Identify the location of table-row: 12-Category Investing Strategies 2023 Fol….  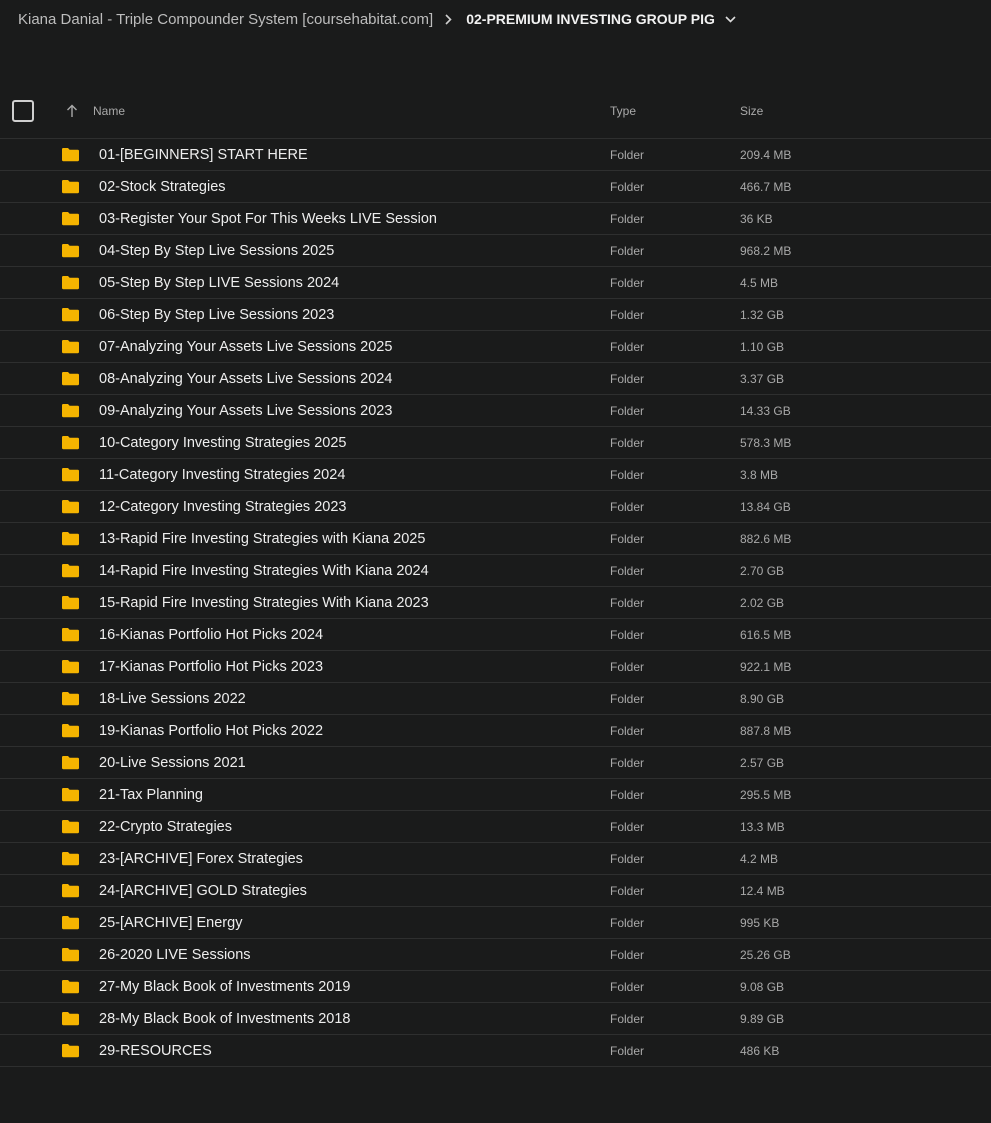
(495, 507).